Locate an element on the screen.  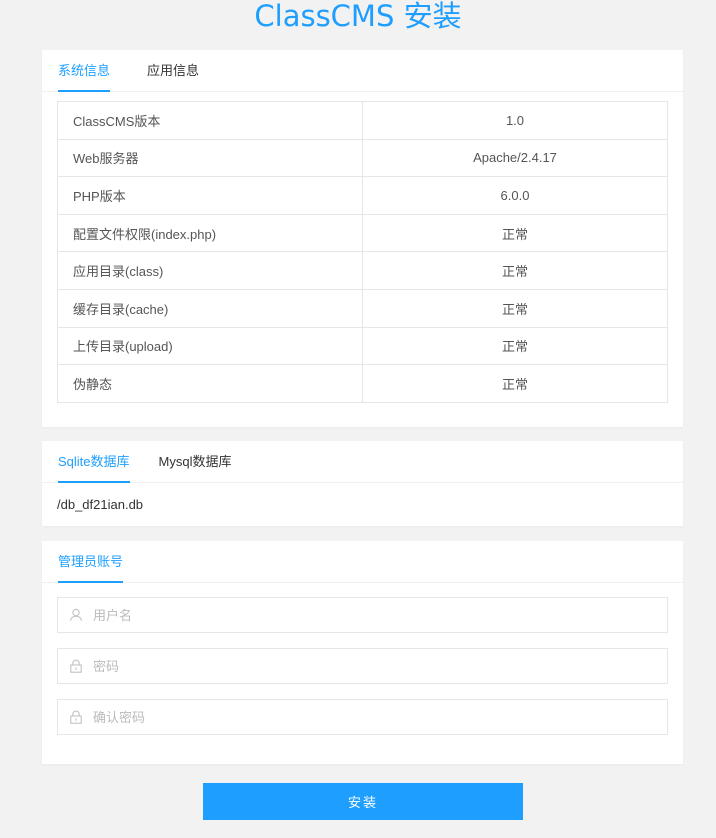
username-input is located at coordinates (380, 615).